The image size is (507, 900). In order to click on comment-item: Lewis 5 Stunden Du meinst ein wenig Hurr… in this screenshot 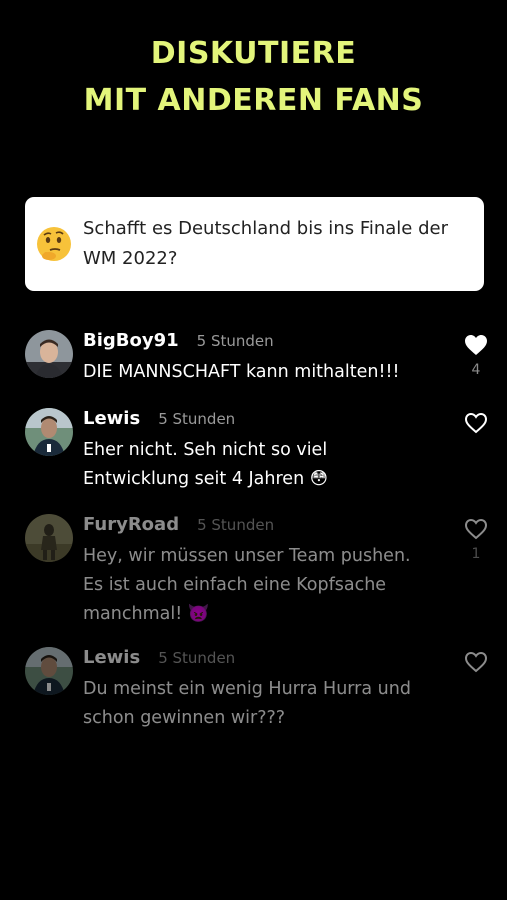, I will do `click(257, 689)`.